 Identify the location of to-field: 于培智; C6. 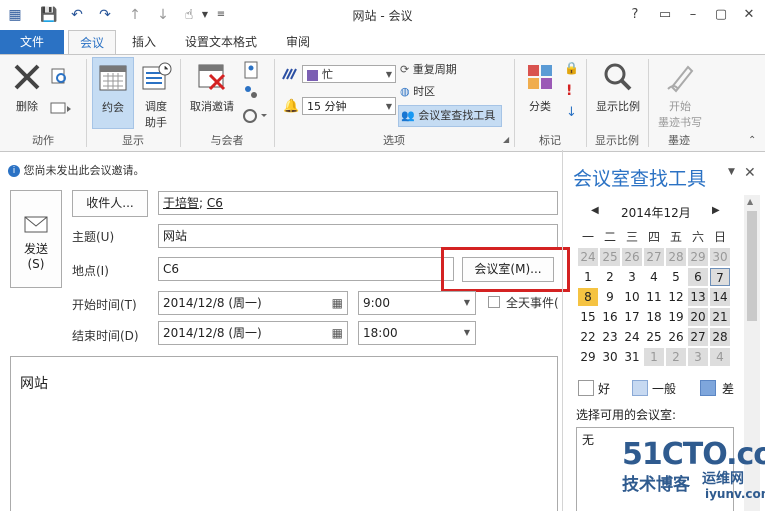
(358, 203).